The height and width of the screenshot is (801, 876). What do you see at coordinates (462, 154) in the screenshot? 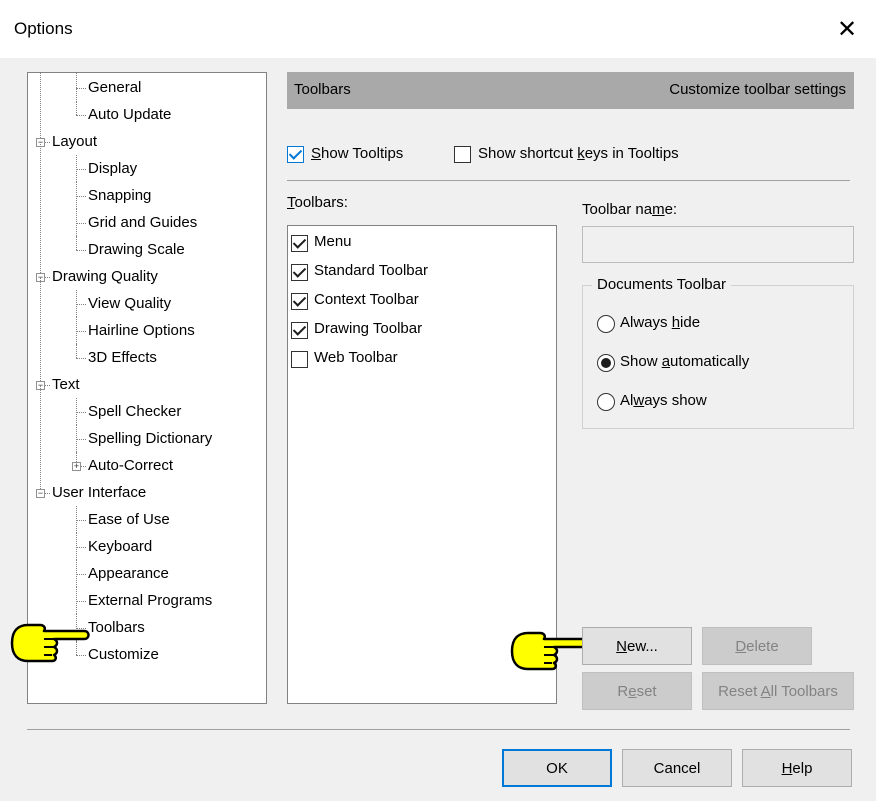
I see `show-shortcut-keys-checkbox` at bounding box center [462, 154].